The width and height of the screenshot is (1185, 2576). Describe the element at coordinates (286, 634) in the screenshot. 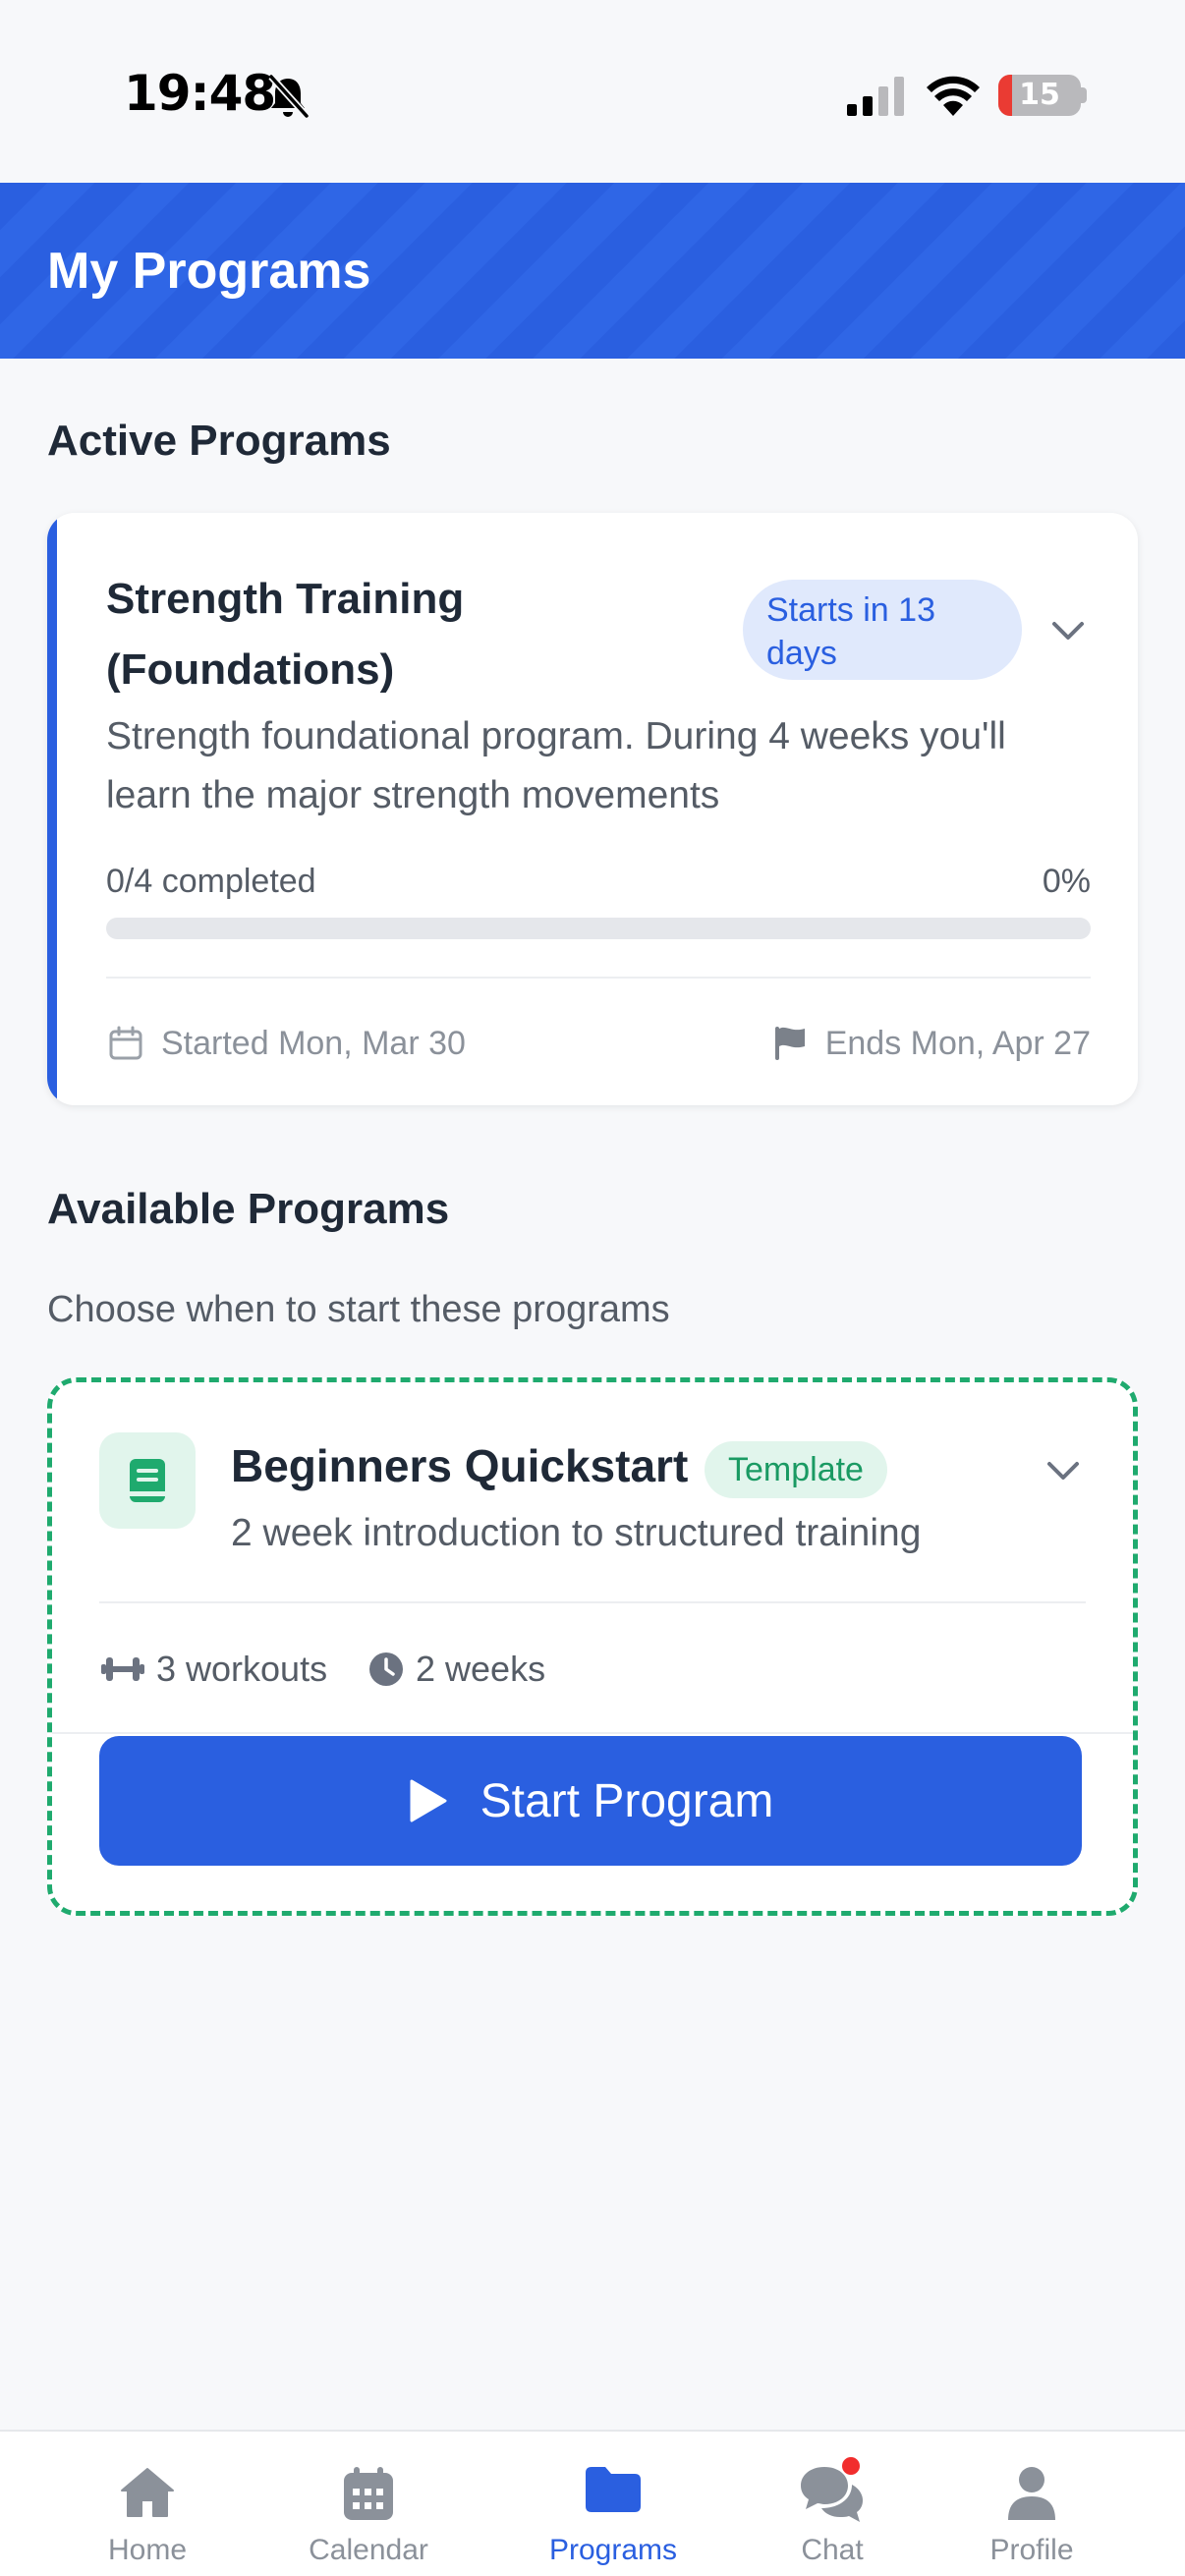

I see `program-name: Strength Training (Foundations)` at that location.